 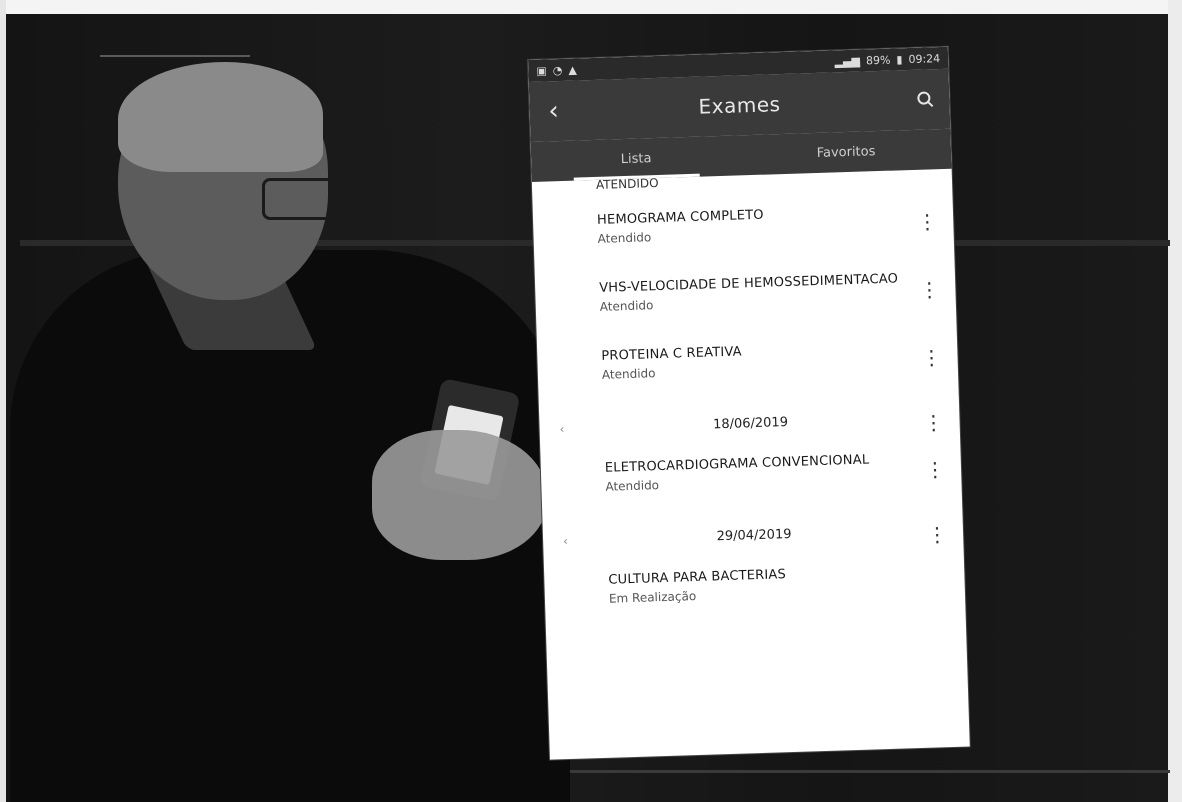 I want to click on list-item-text: PROTEINA C REATIVA Atendido, so click(x=760, y=359).